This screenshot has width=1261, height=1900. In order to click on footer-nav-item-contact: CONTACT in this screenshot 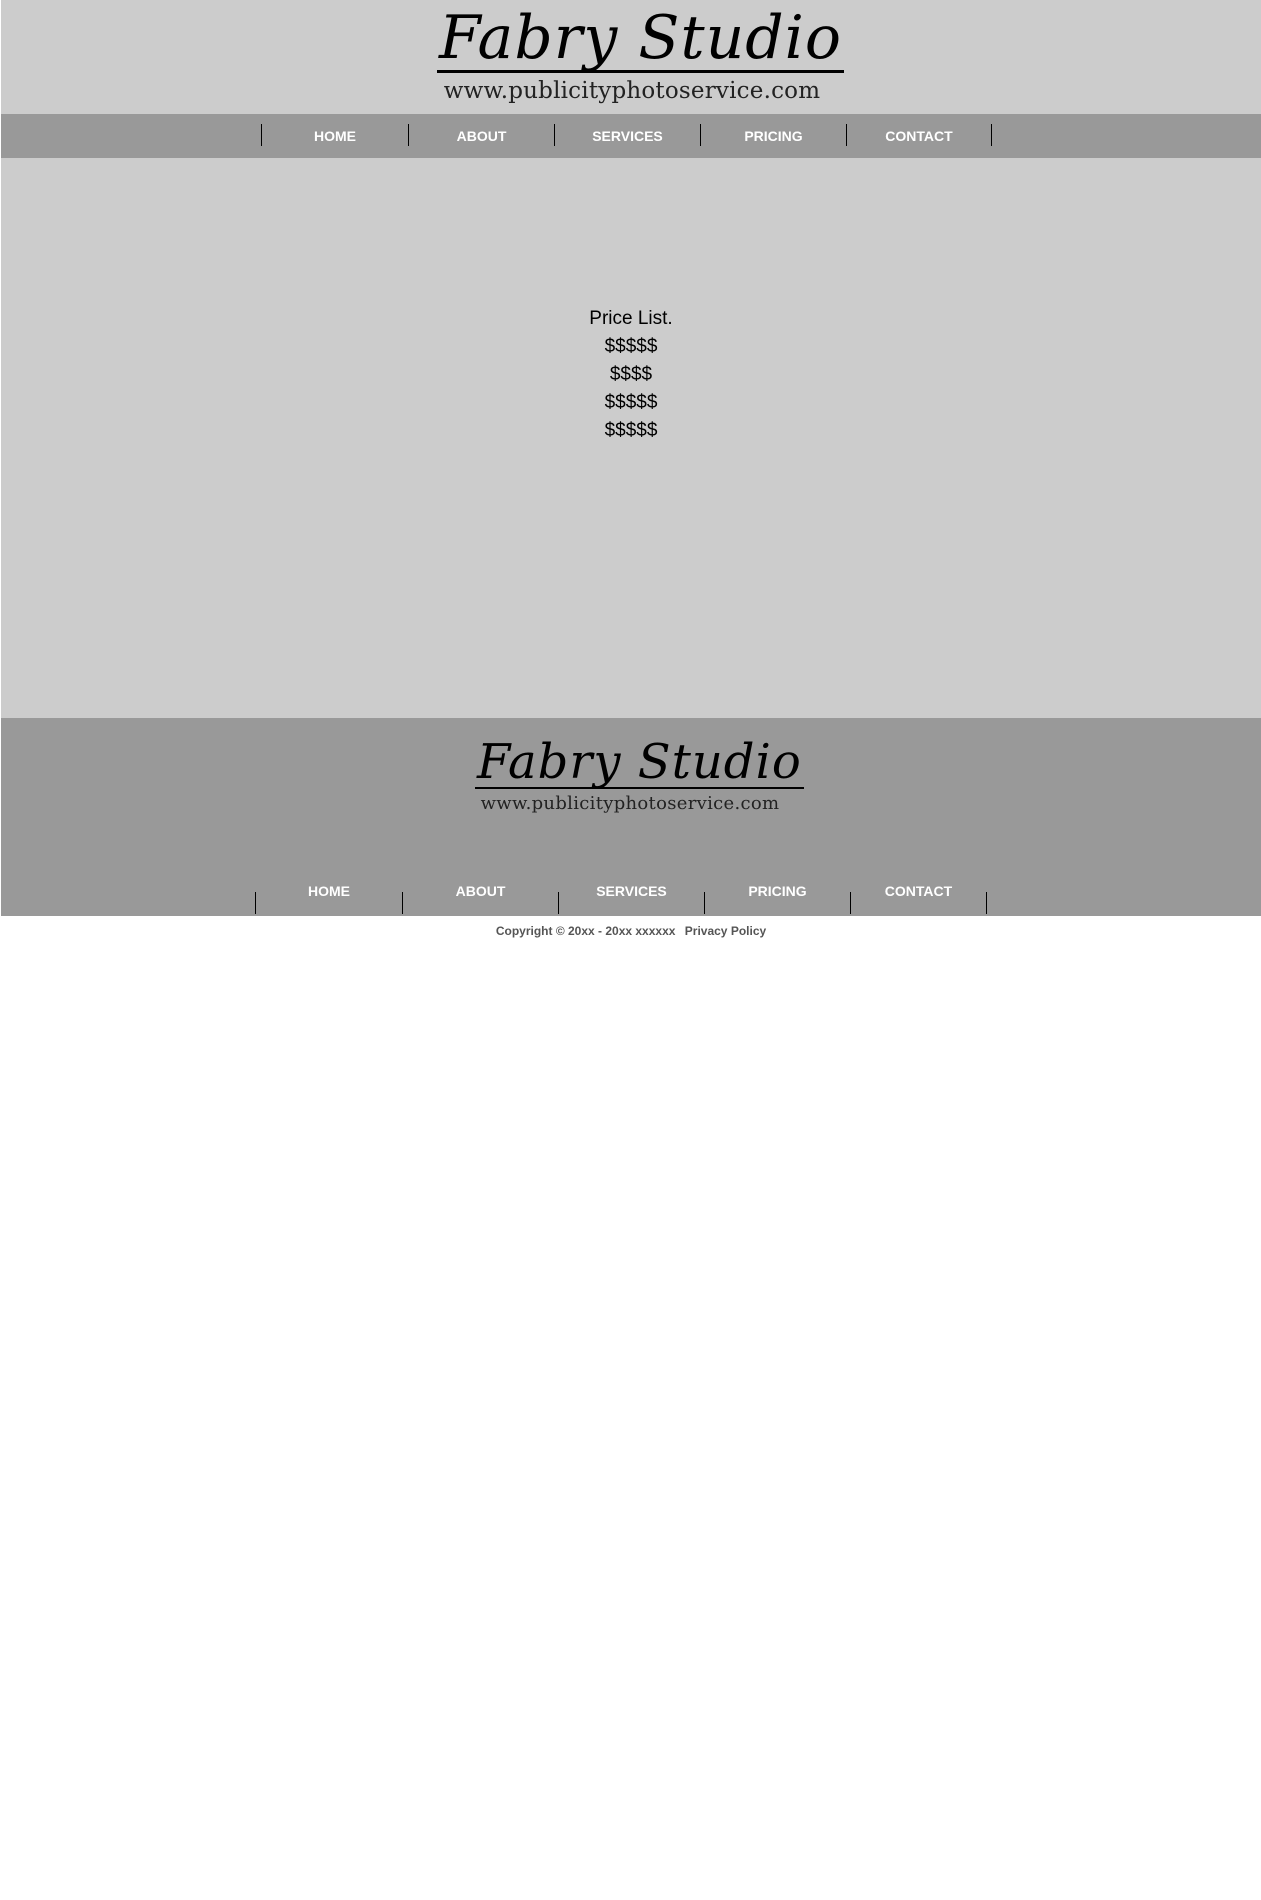, I will do `click(918, 891)`.